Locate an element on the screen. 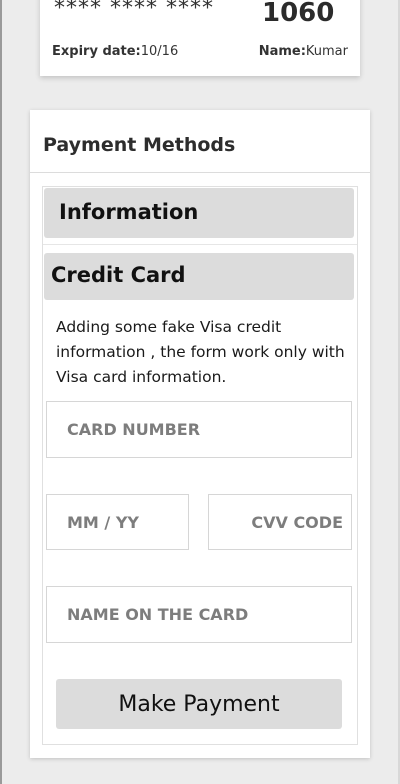 Image resolution: width=400 pixels, height=784 pixels. accordion-credit-card-header: Credit Card is located at coordinates (199, 276).